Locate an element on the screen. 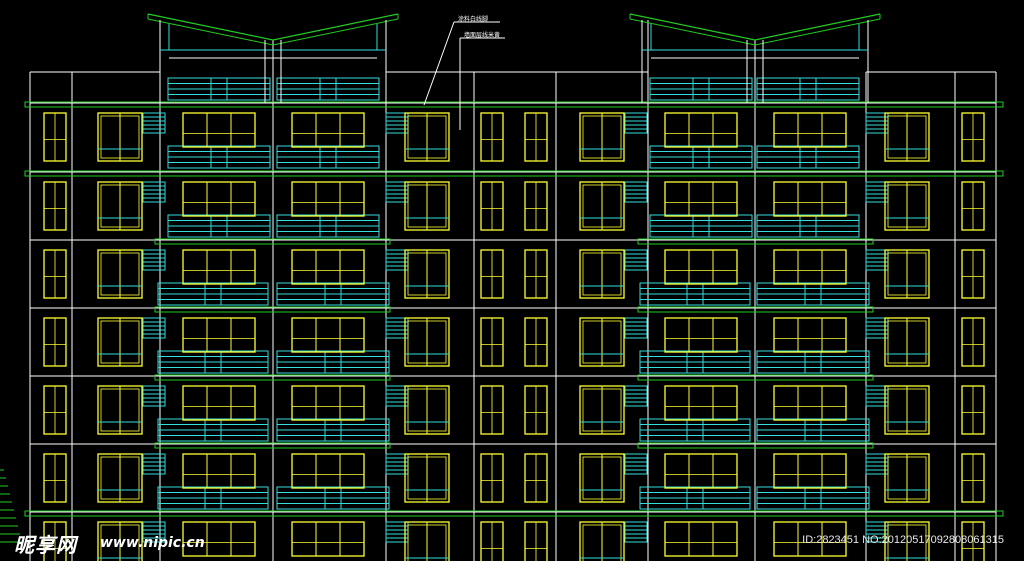 The height and width of the screenshot is (561, 1024). roof-structure is located at coordinates (514, 58).